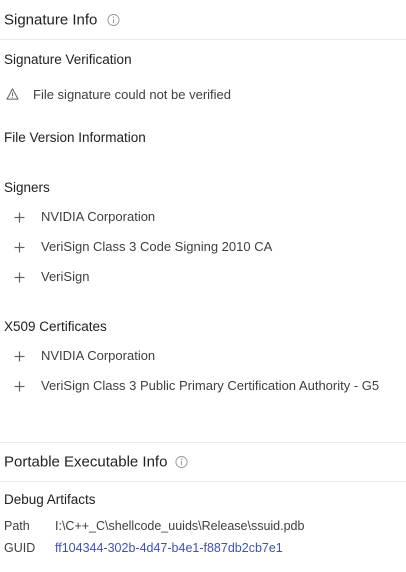 The height and width of the screenshot is (572, 406). I want to click on signature-info-title: Signature Info, so click(51, 19).